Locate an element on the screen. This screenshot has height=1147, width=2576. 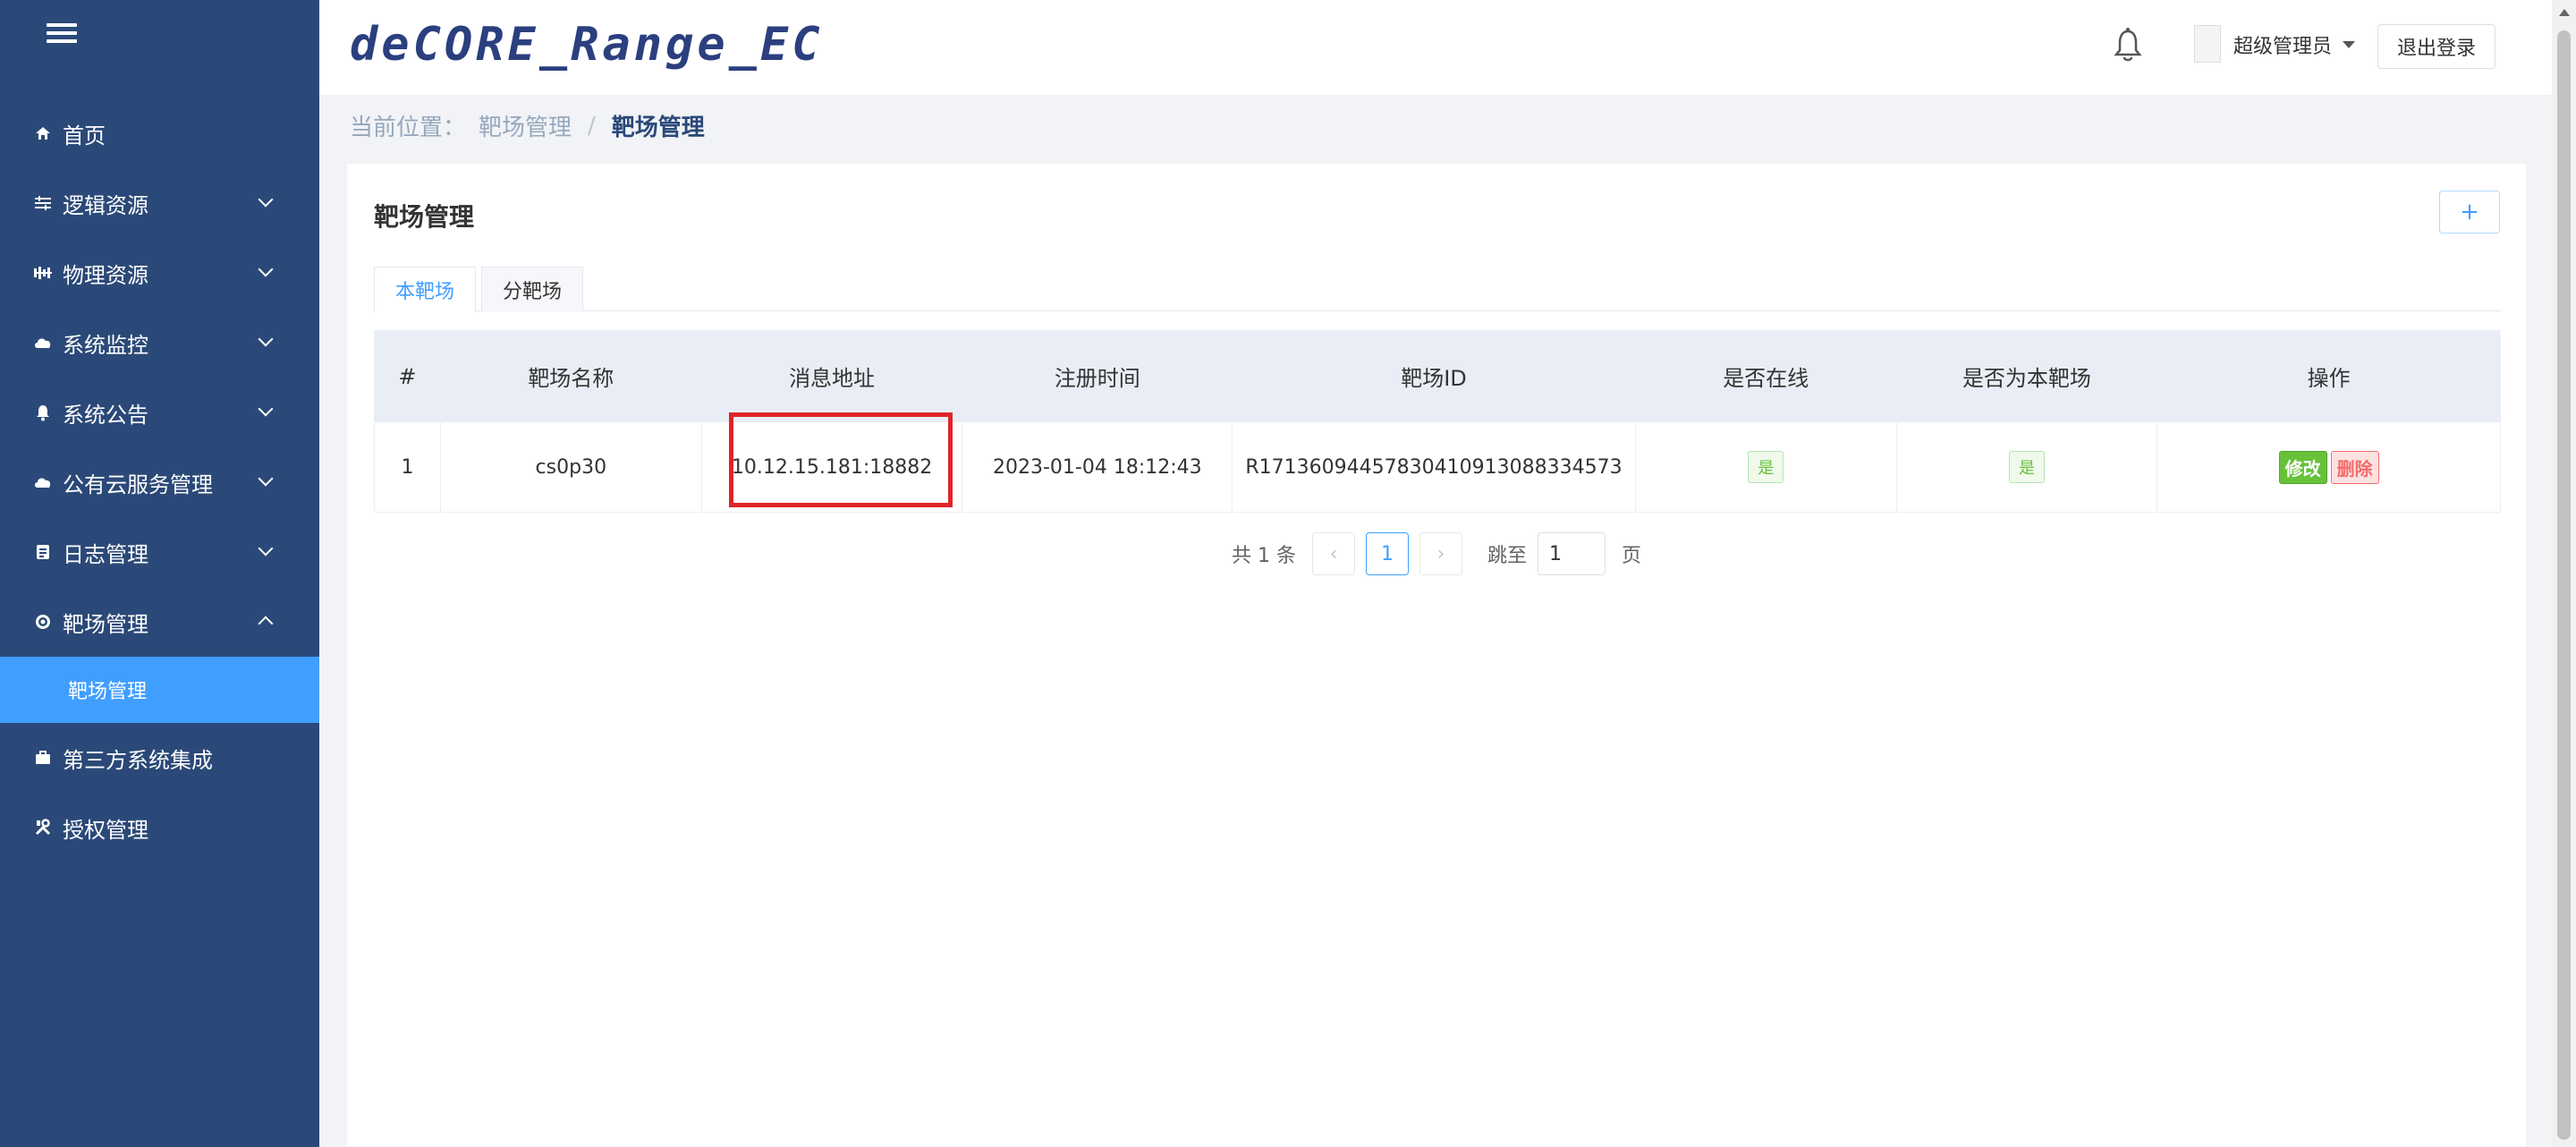
row-index: 1 is located at coordinates (408, 467).